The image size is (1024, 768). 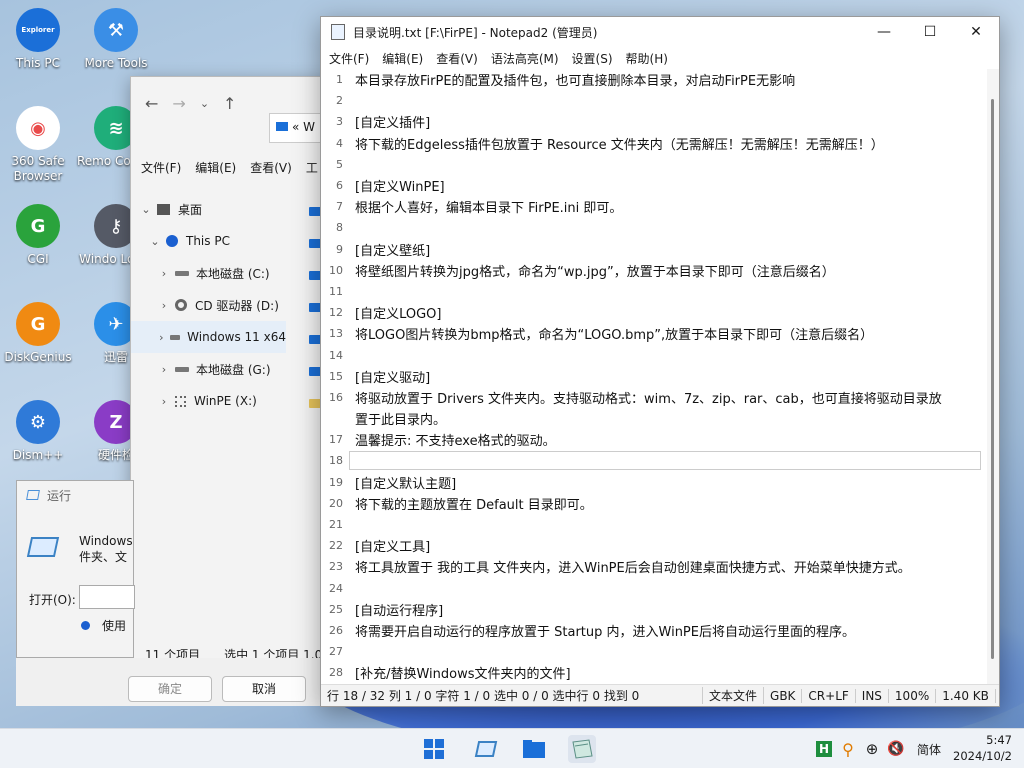 What do you see at coordinates (654, 354) in the screenshot?
I see `text-line: 14` at bounding box center [654, 354].